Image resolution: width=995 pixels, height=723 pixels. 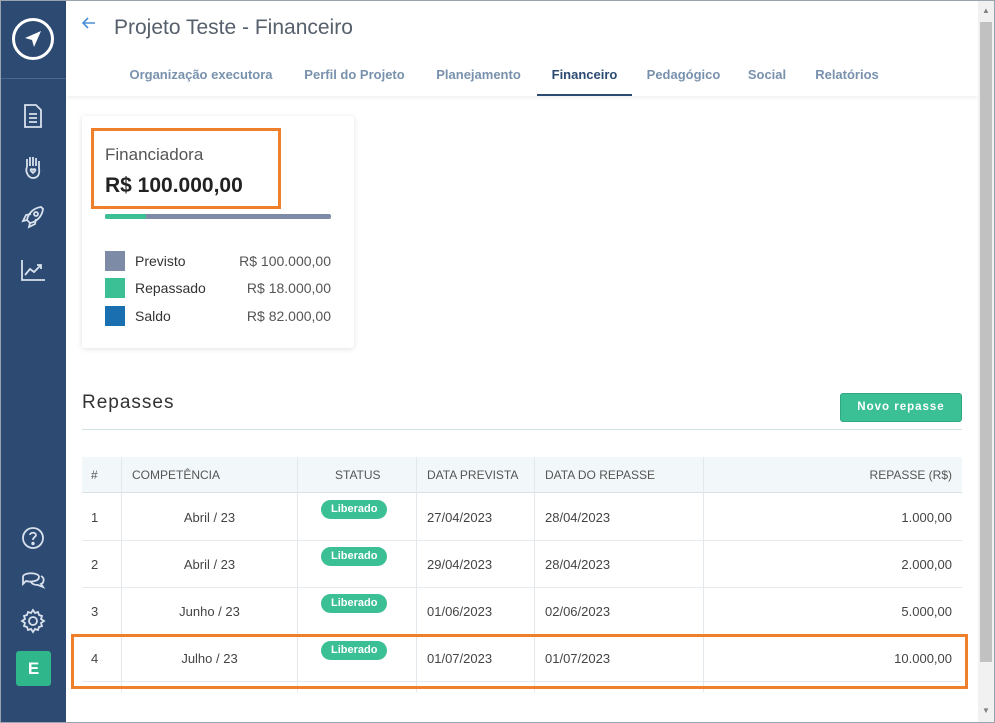 What do you see at coordinates (285, 261) in the screenshot?
I see `legend-value: R$ 100.000,00` at bounding box center [285, 261].